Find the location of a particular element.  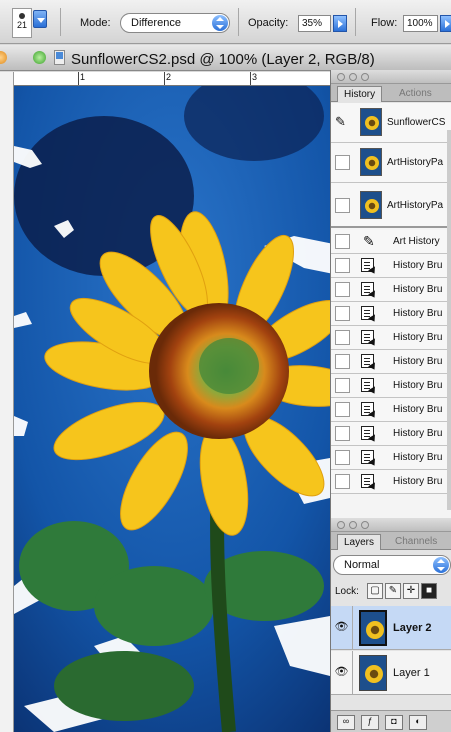

layers-tabs: Layers Channels is located at coordinates (391, 541).